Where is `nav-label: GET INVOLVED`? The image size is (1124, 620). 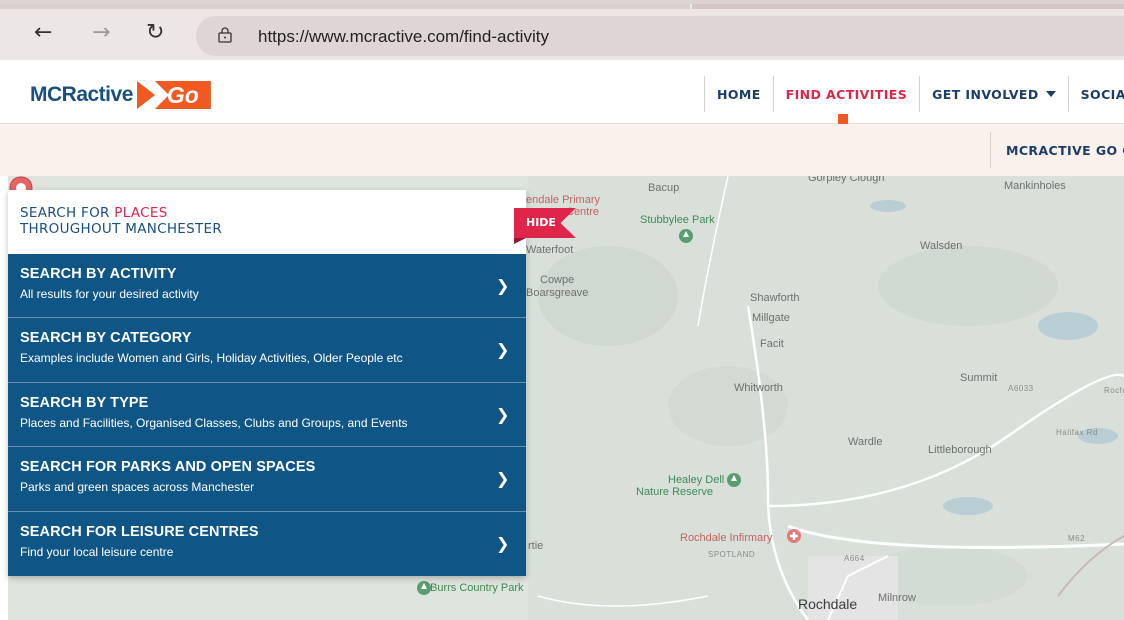
nav-label: GET INVOLVED is located at coordinates (985, 94).